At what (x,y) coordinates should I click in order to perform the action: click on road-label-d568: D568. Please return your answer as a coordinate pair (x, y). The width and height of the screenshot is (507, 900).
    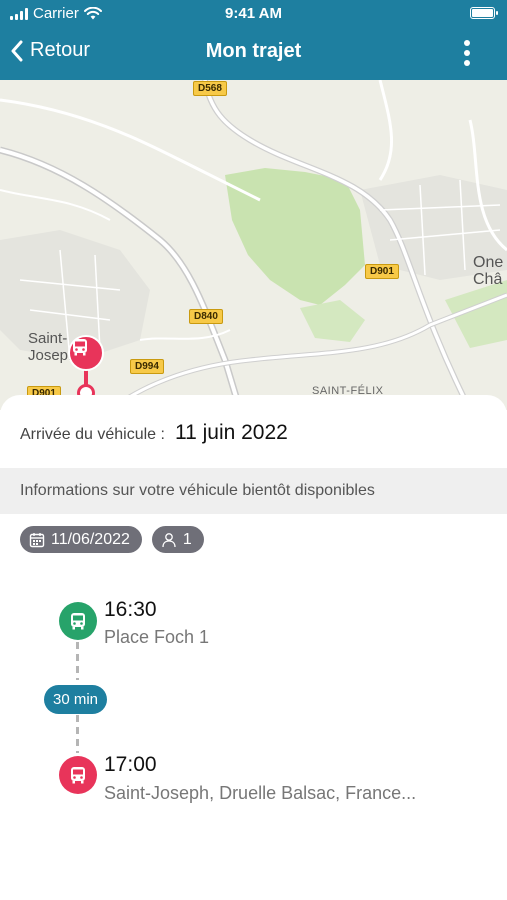
    Looking at the image, I should click on (210, 88).